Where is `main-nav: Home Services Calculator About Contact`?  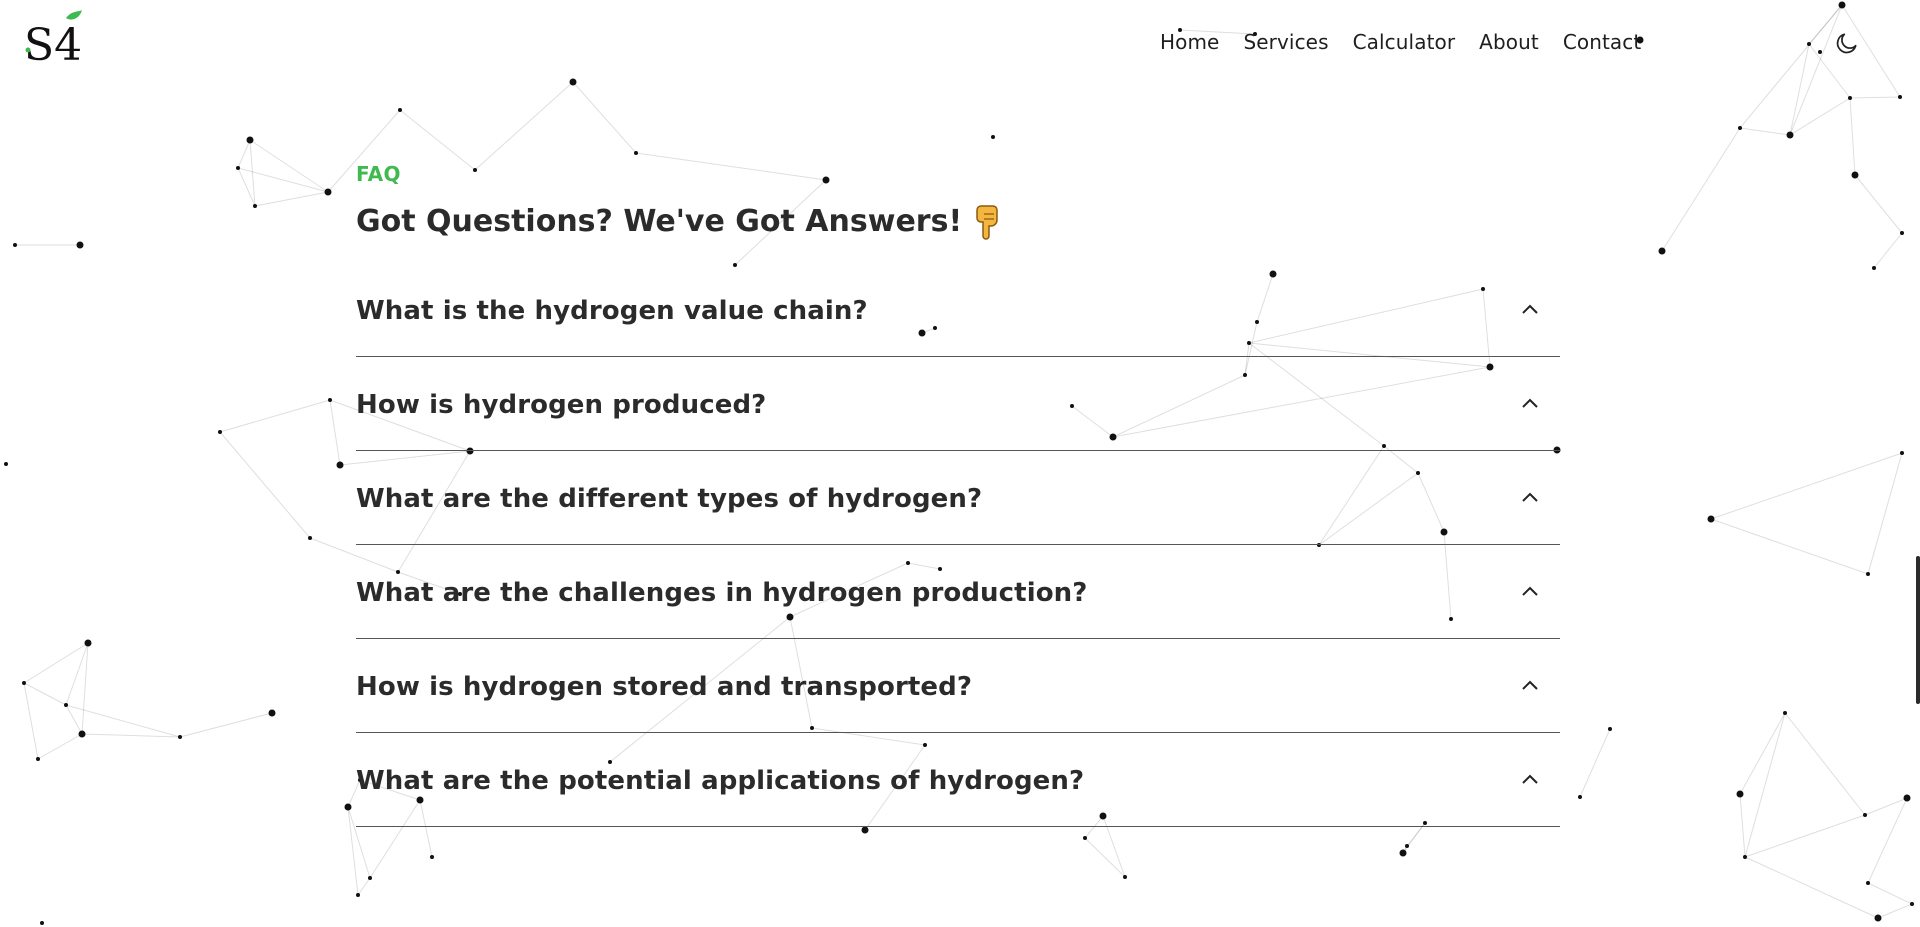
main-nav: Home Services Calculator About Contact is located at coordinates (1400, 42).